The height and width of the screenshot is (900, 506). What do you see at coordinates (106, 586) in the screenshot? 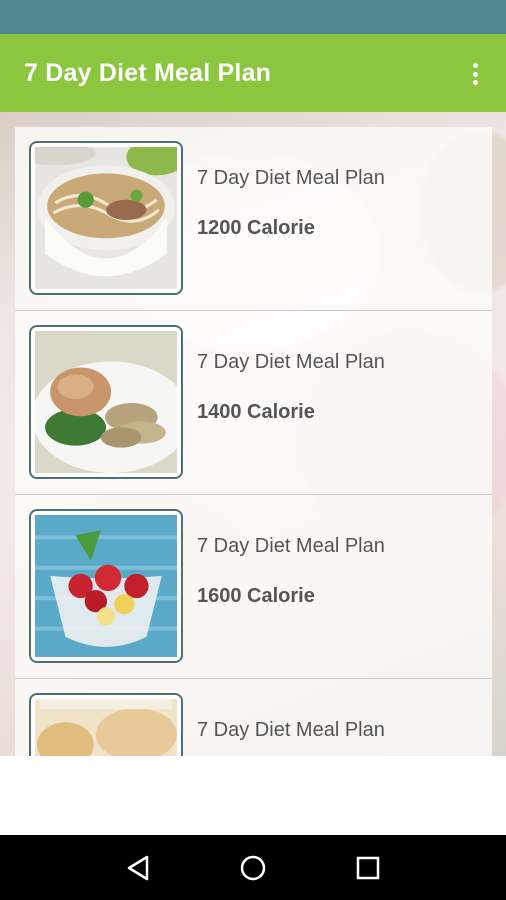
I see `fruit-parfait-image` at bounding box center [106, 586].